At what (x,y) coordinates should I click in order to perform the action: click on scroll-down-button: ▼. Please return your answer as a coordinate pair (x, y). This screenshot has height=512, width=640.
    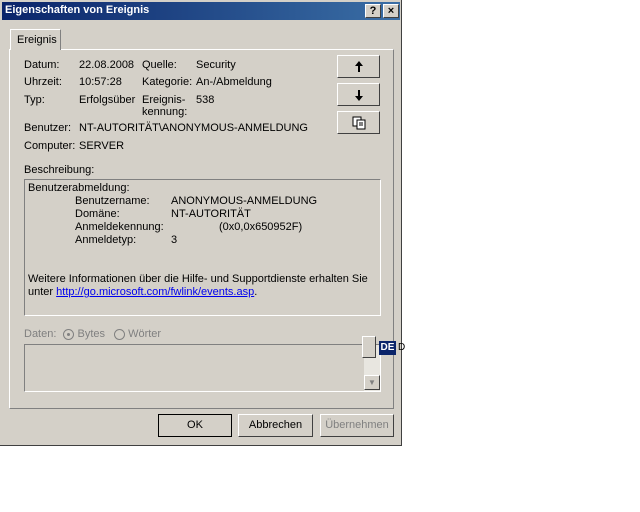
    Looking at the image, I should click on (372, 382).